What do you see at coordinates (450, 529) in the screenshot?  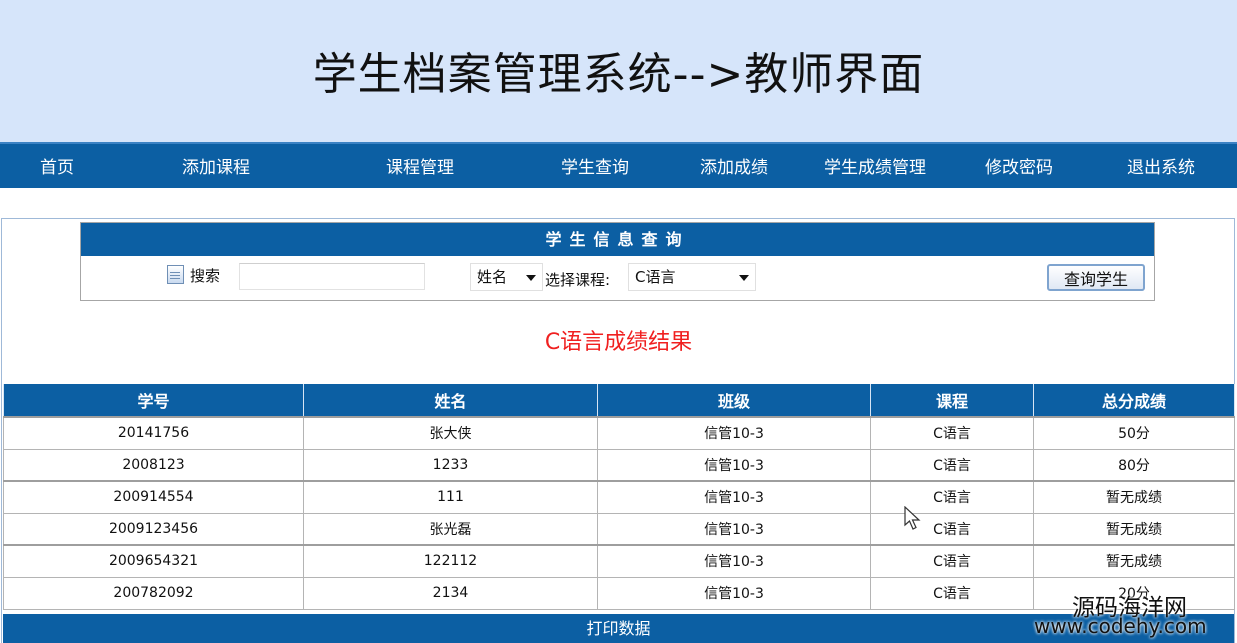 I see `cell-name: 张光磊` at bounding box center [450, 529].